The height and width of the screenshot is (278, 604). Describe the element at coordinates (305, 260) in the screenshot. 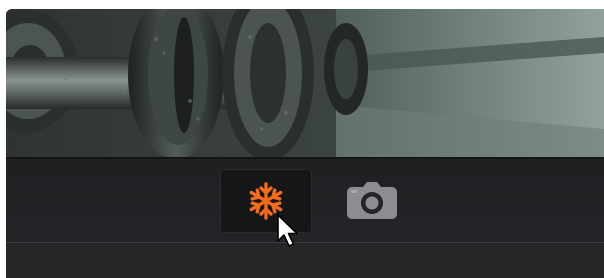

I see `bottom-panel` at that location.